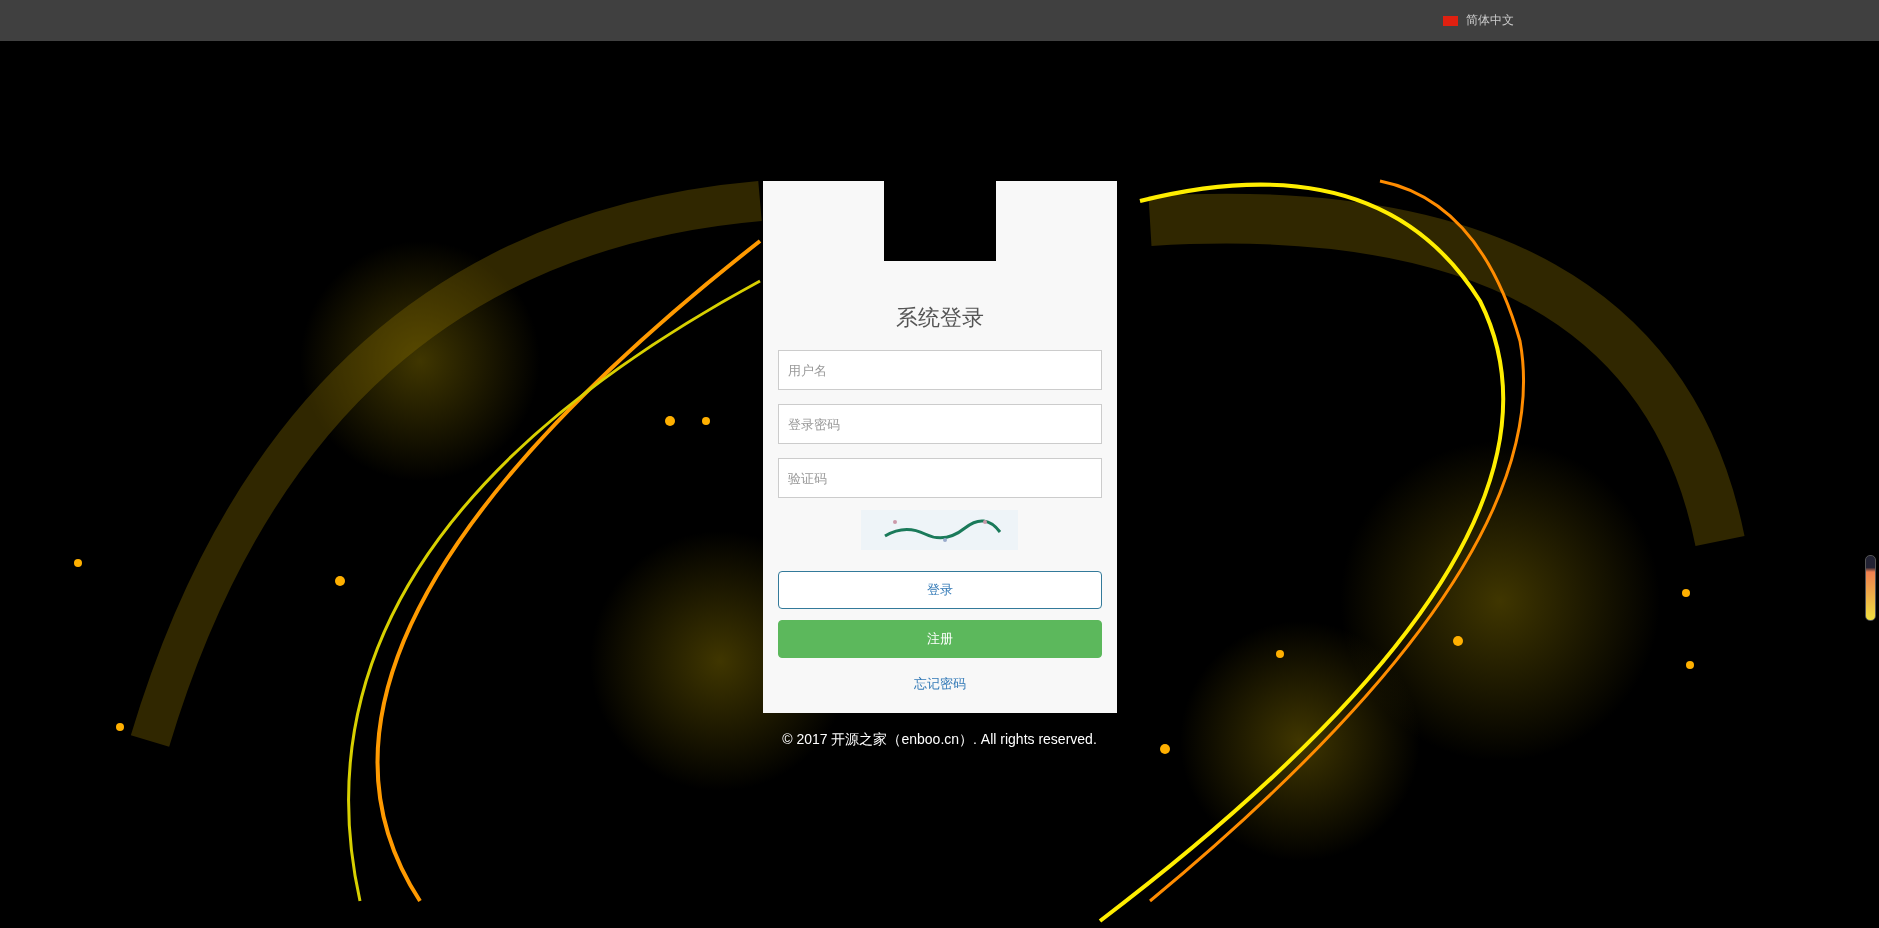 This screenshot has height=928, width=1879. Describe the element at coordinates (939, 590) in the screenshot. I see `login-button: 登录` at that location.